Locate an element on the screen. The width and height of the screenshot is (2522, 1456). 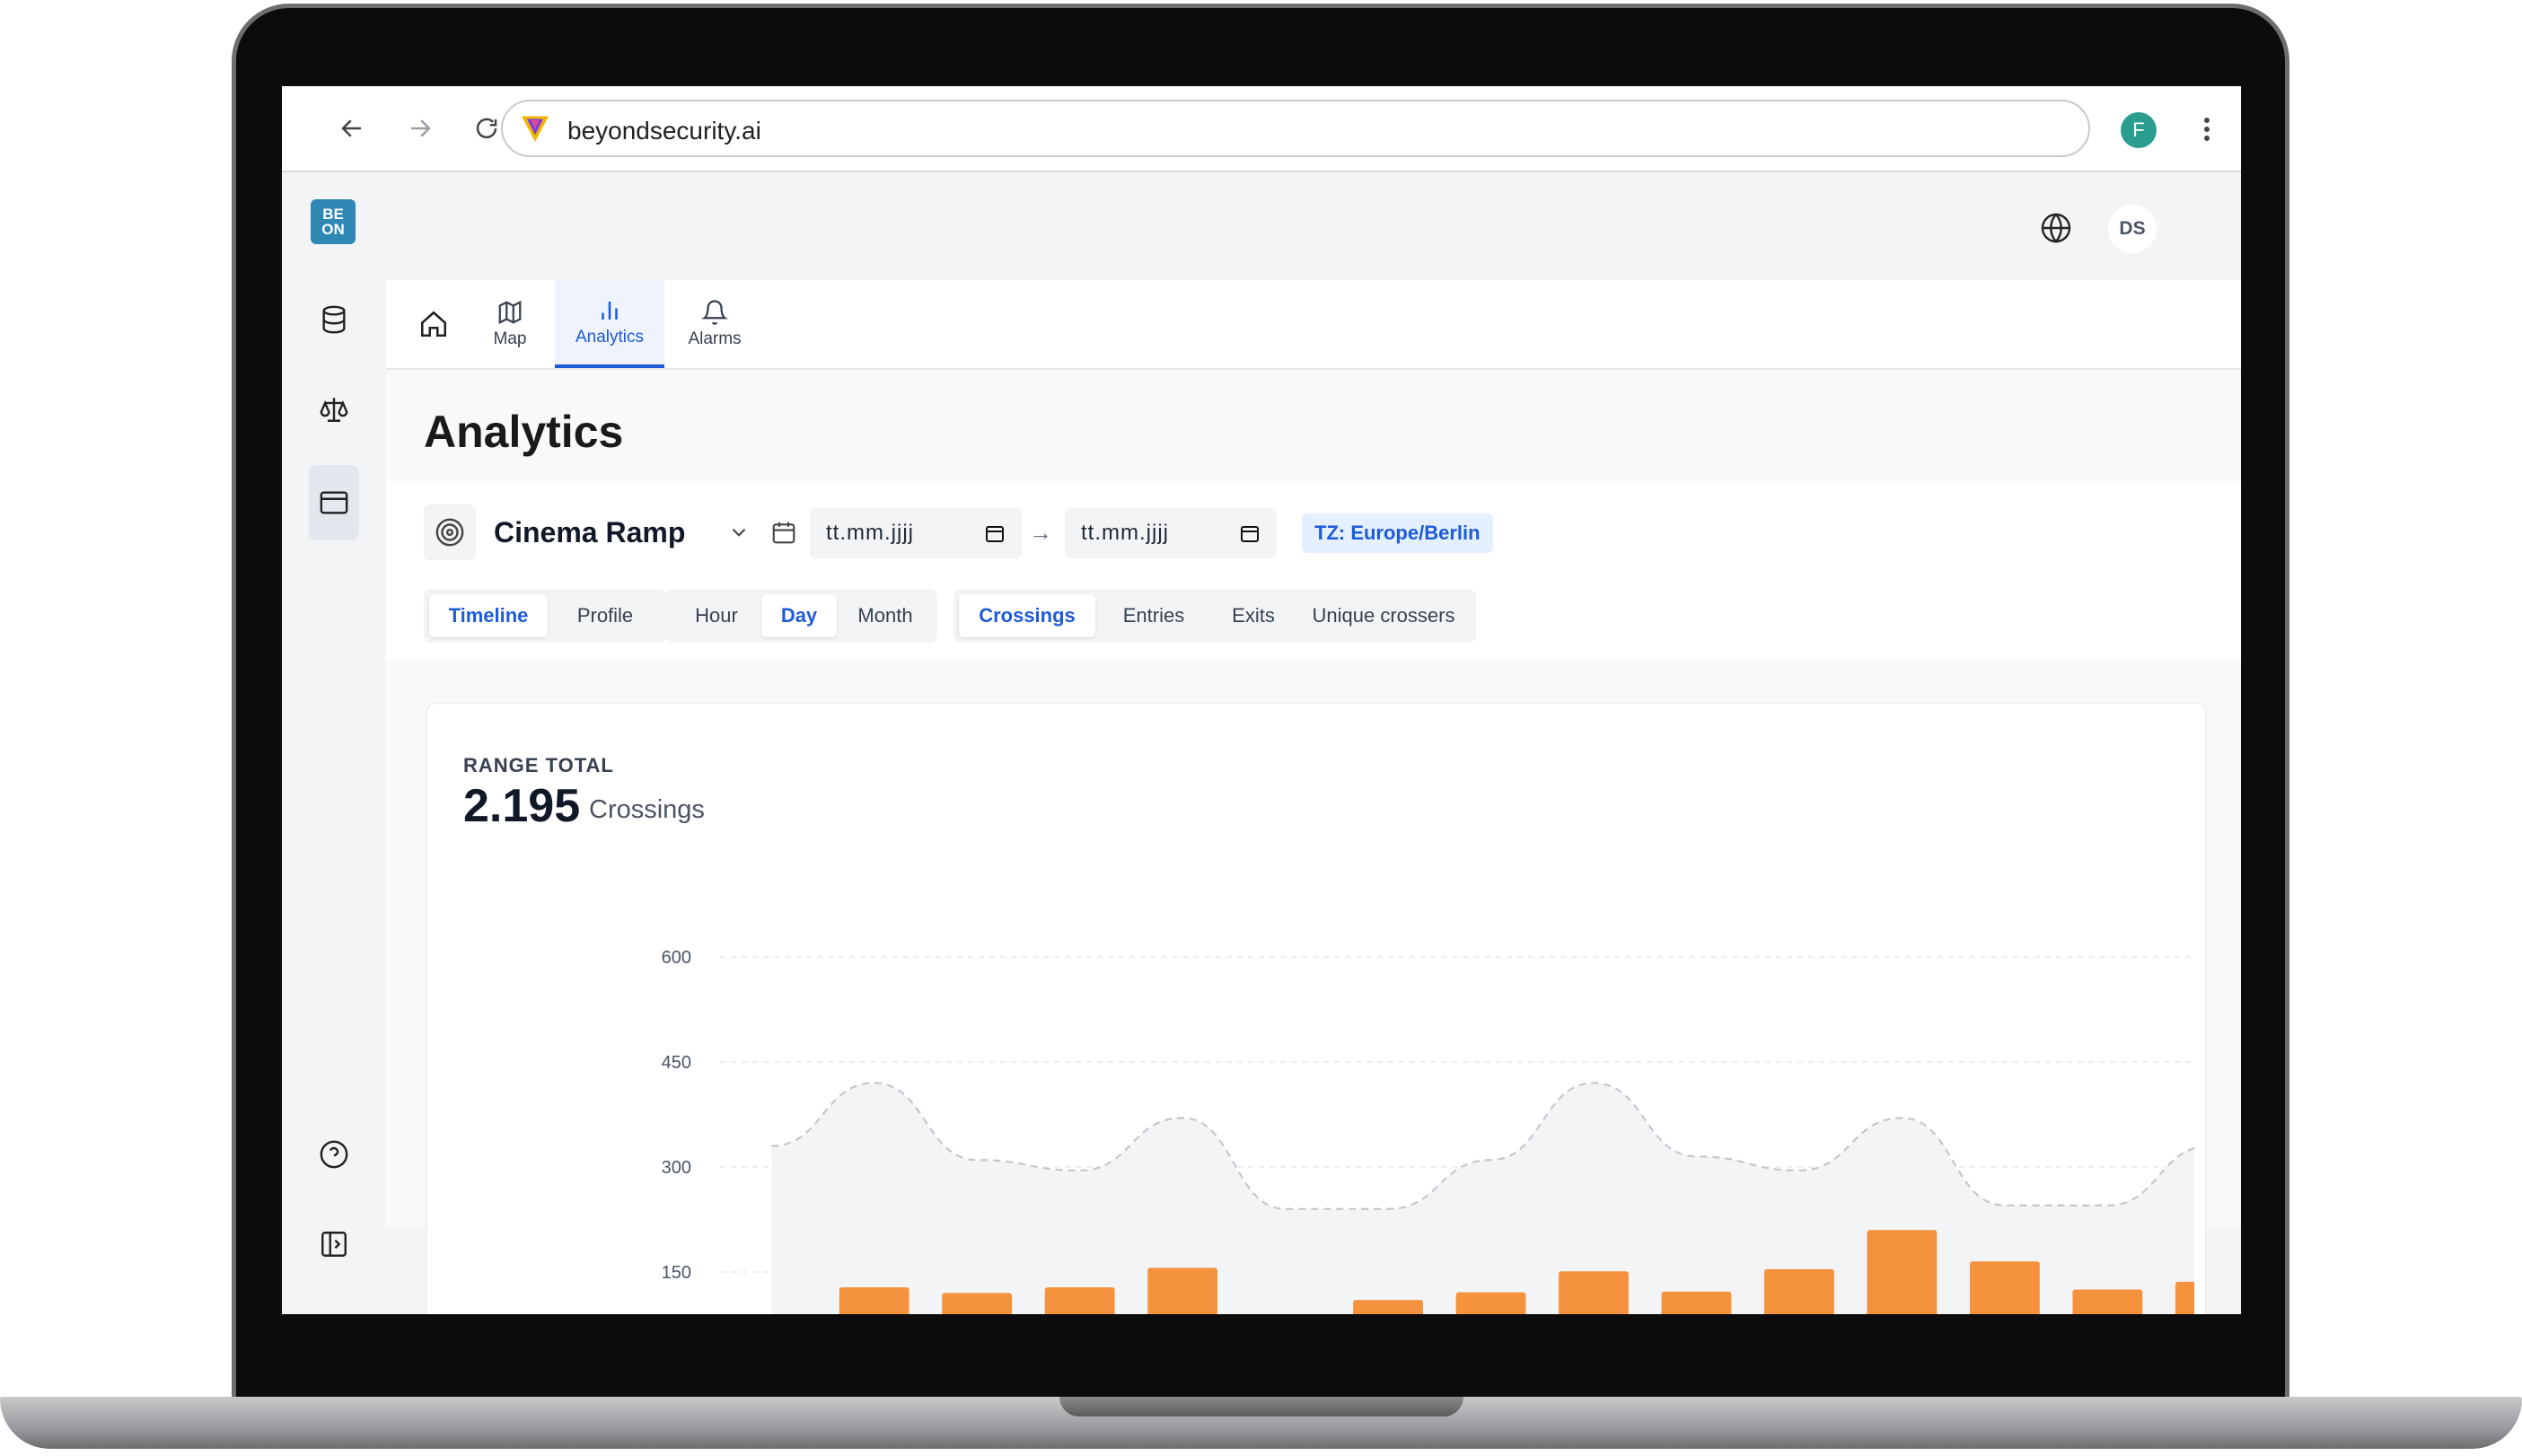
view-toggle: Timeline Profile is located at coordinates (545, 616).